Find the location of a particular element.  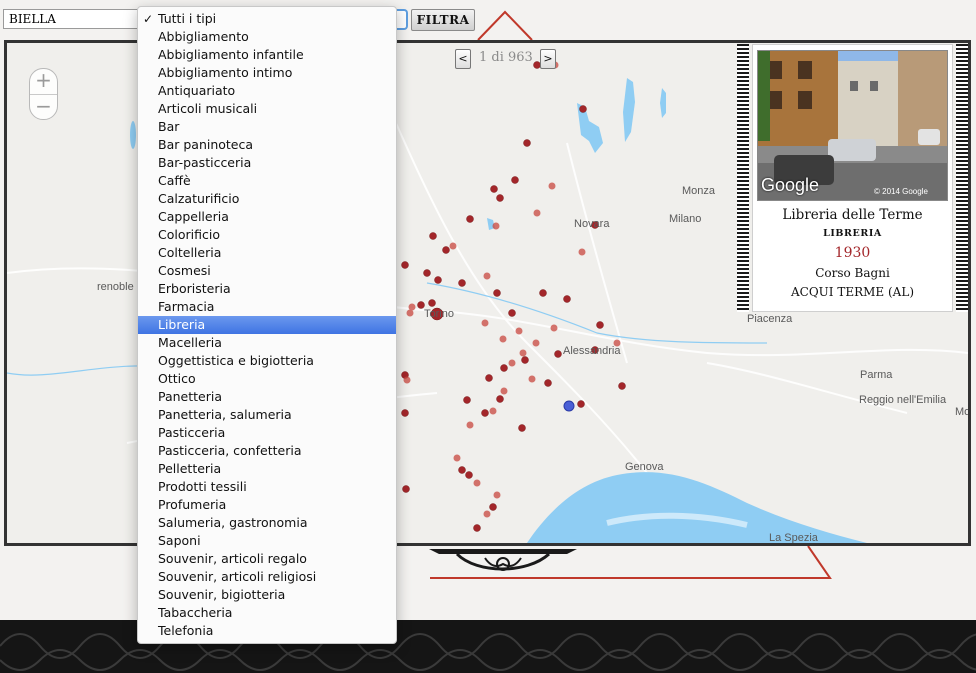

dropdown-option: Salumeria, gastronomia is located at coordinates (267, 523).